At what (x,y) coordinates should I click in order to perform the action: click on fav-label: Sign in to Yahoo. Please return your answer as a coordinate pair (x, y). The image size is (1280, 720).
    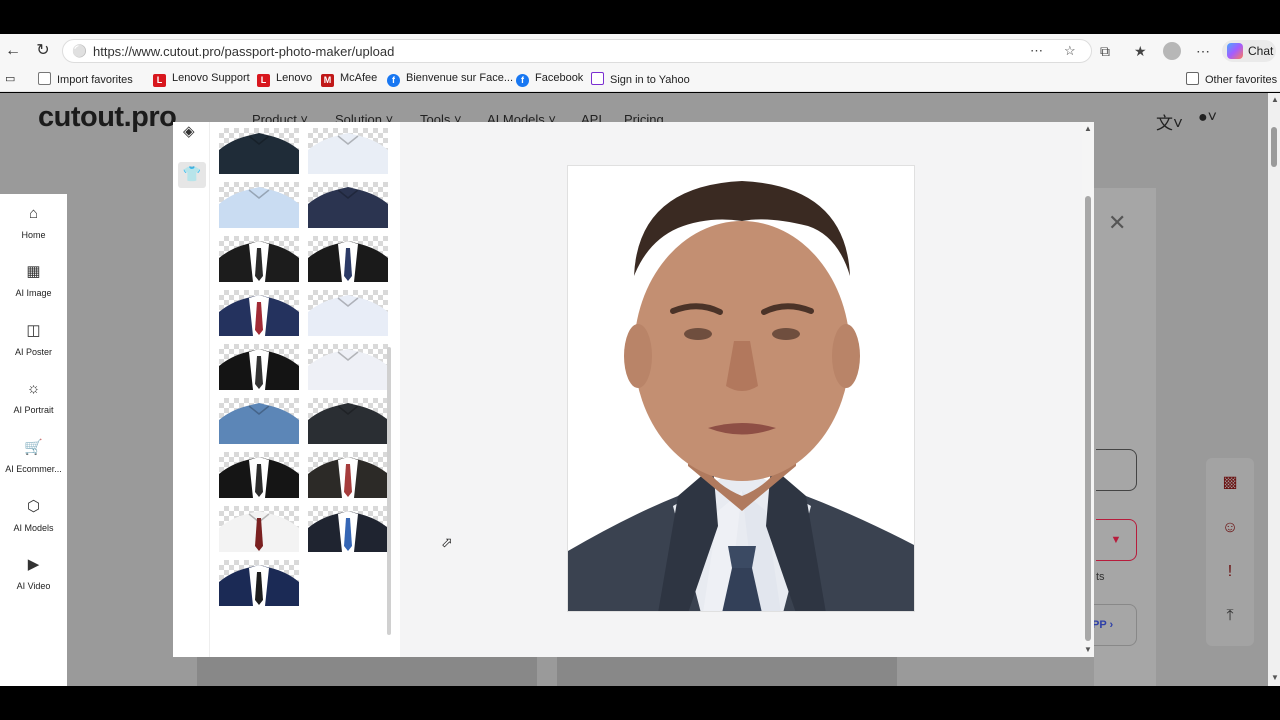
    Looking at the image, I should click on (650, 80).